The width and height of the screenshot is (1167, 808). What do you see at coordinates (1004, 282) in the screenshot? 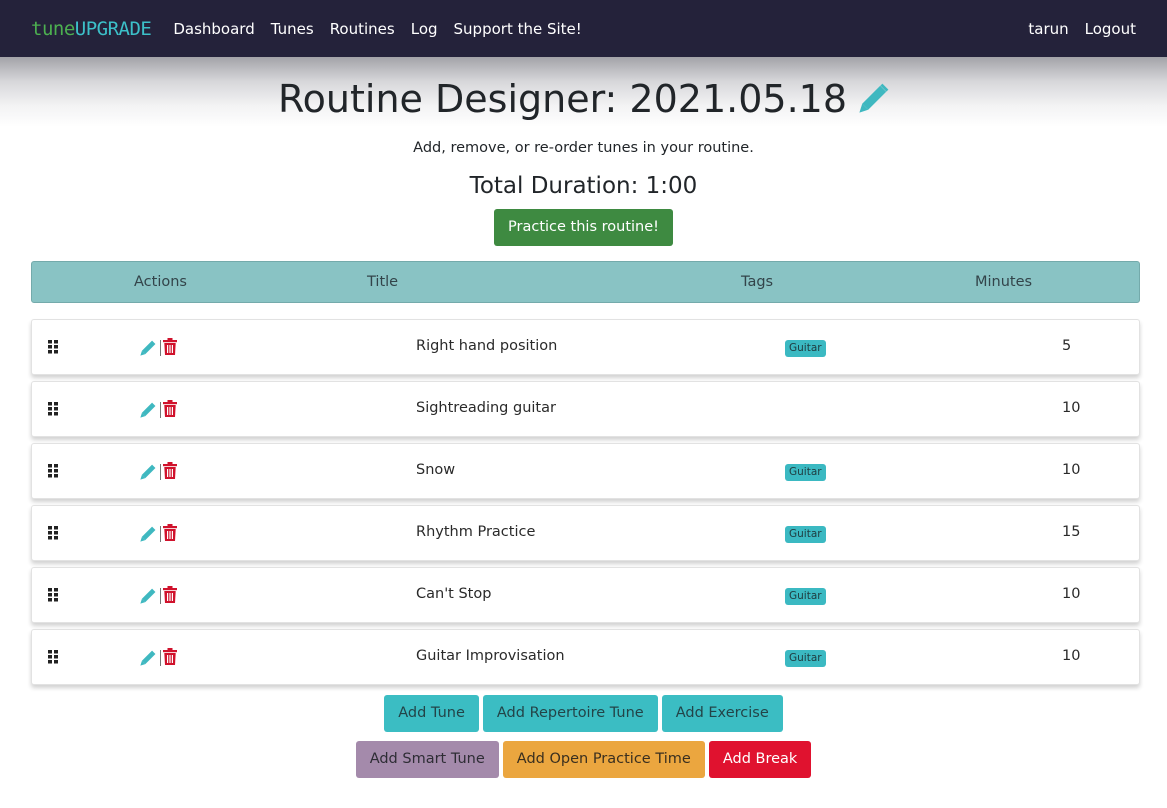
I see `header-minutes: Minutes` at bounding box center [1004, 282].